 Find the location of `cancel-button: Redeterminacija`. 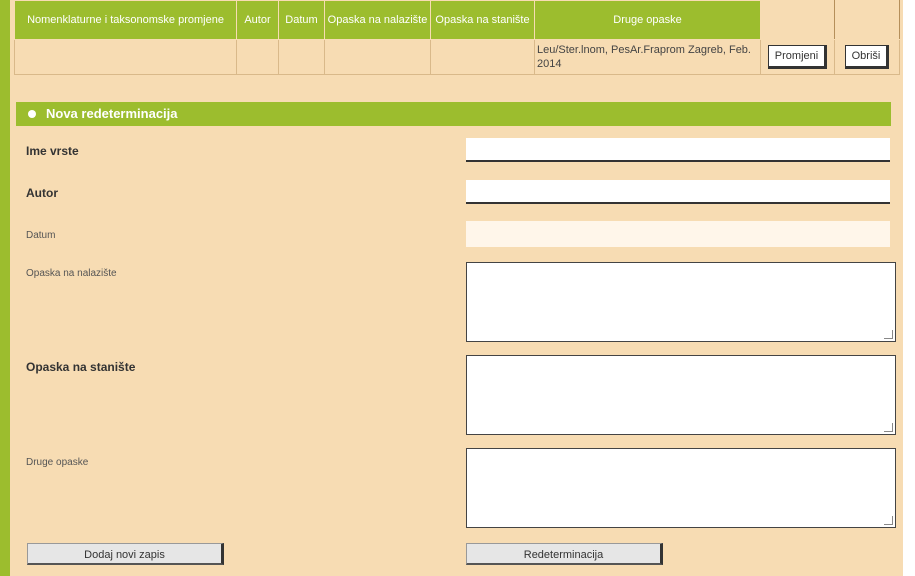

cancel-button: Redeterminacija is located at coordinates (564, 554).